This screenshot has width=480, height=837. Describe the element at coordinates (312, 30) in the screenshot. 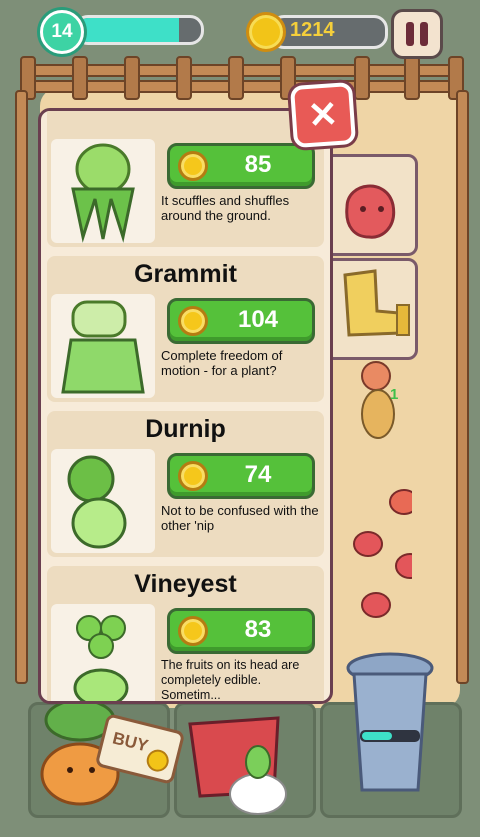

I see `coin-count: 1214` at that location.